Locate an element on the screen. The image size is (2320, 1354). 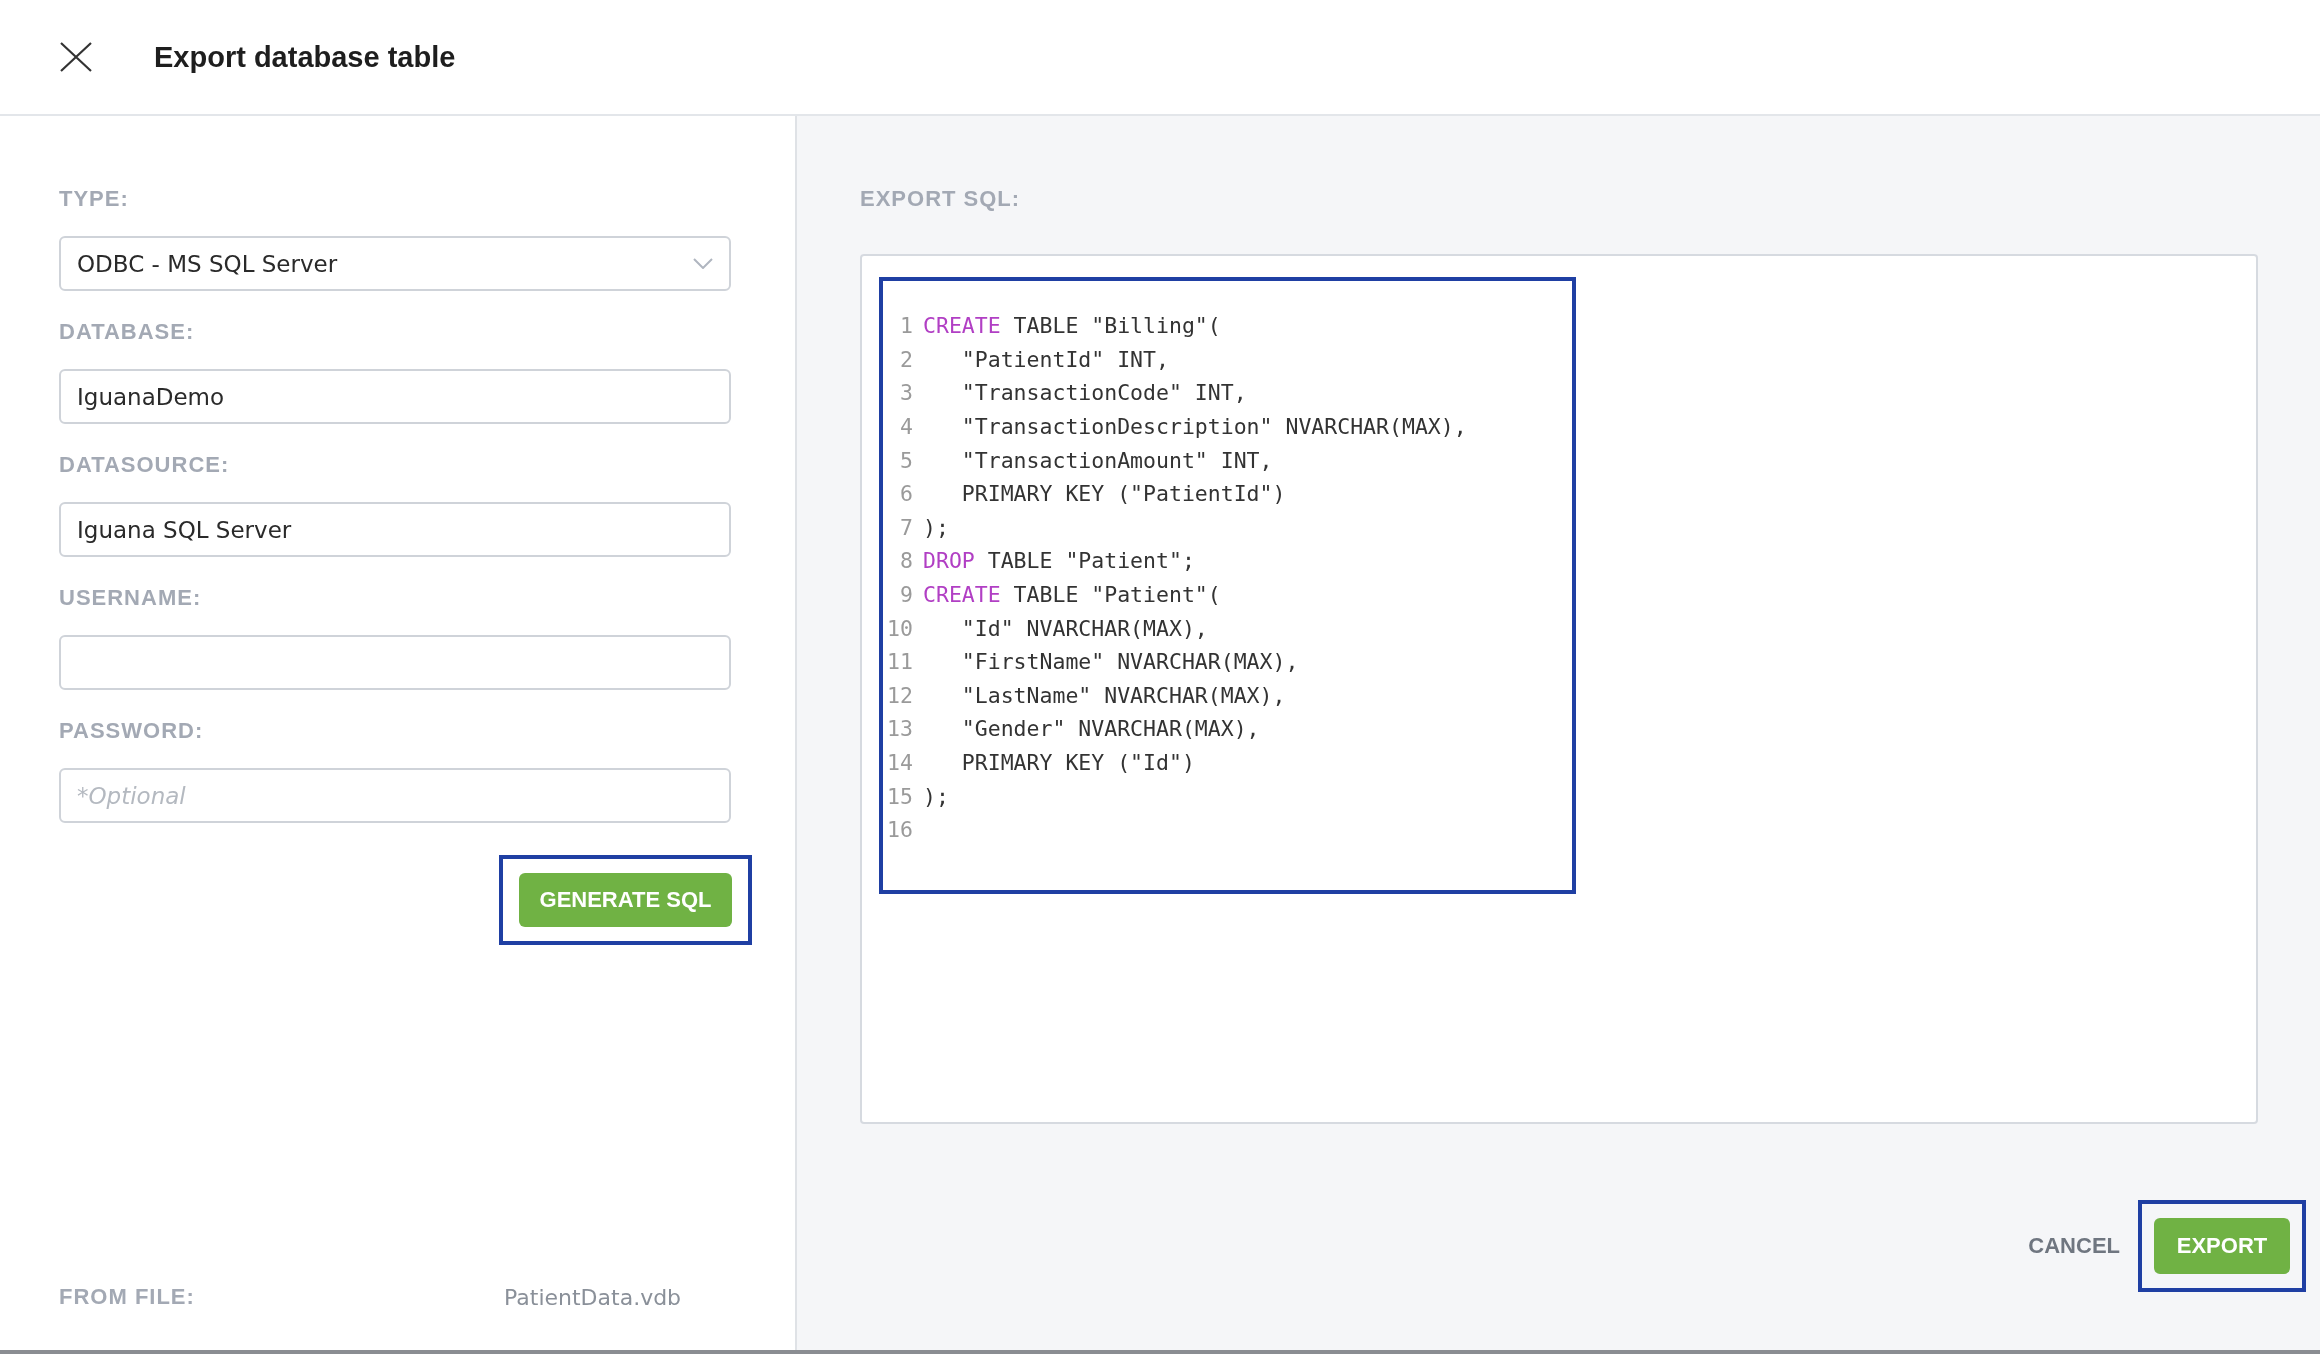
input-field is located at coordinates (395, 662).